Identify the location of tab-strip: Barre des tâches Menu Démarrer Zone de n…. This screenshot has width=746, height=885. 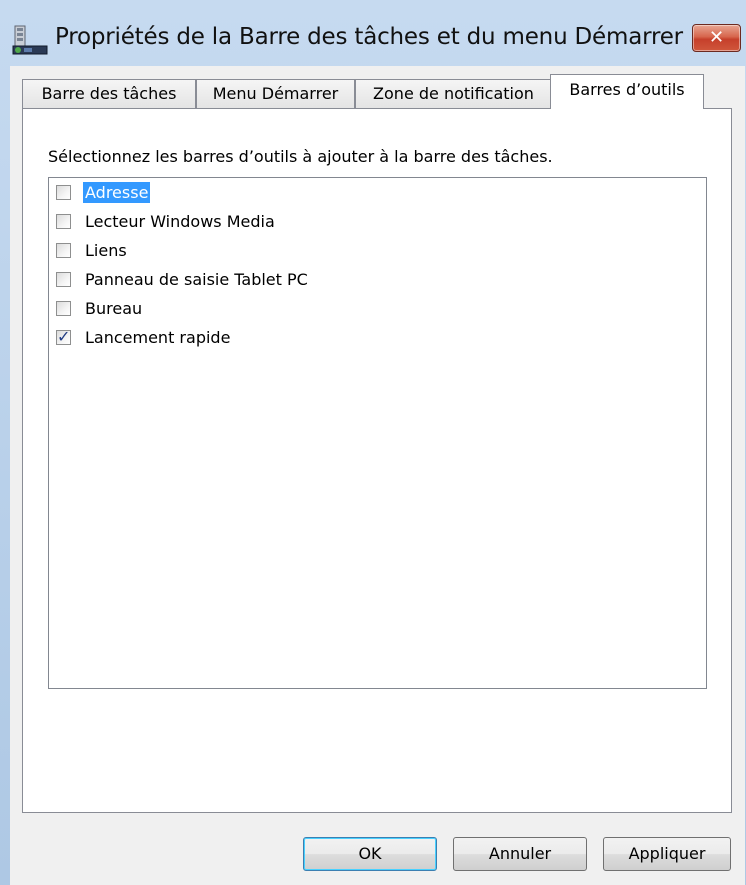
(377, 91).